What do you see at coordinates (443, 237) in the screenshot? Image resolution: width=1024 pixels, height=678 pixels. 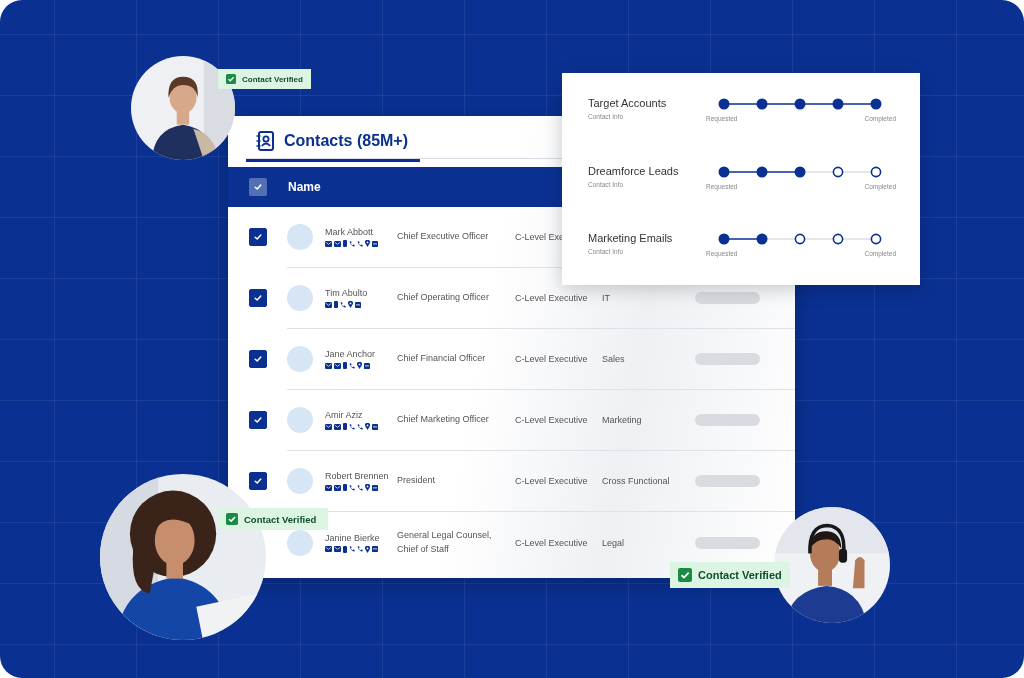 I see `job-title: Chief Executive Officer` at bounding box center [443, 237].